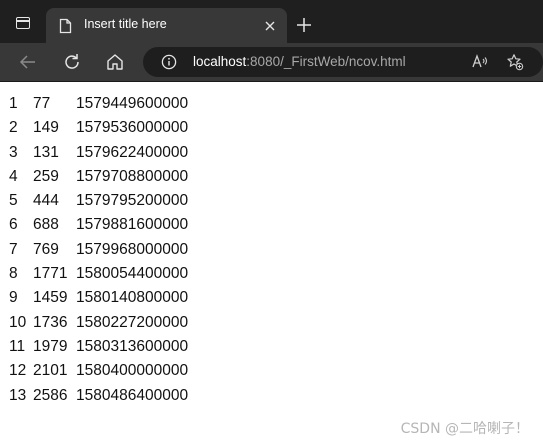  I want to click on row-index: 4, so click(13, 176).